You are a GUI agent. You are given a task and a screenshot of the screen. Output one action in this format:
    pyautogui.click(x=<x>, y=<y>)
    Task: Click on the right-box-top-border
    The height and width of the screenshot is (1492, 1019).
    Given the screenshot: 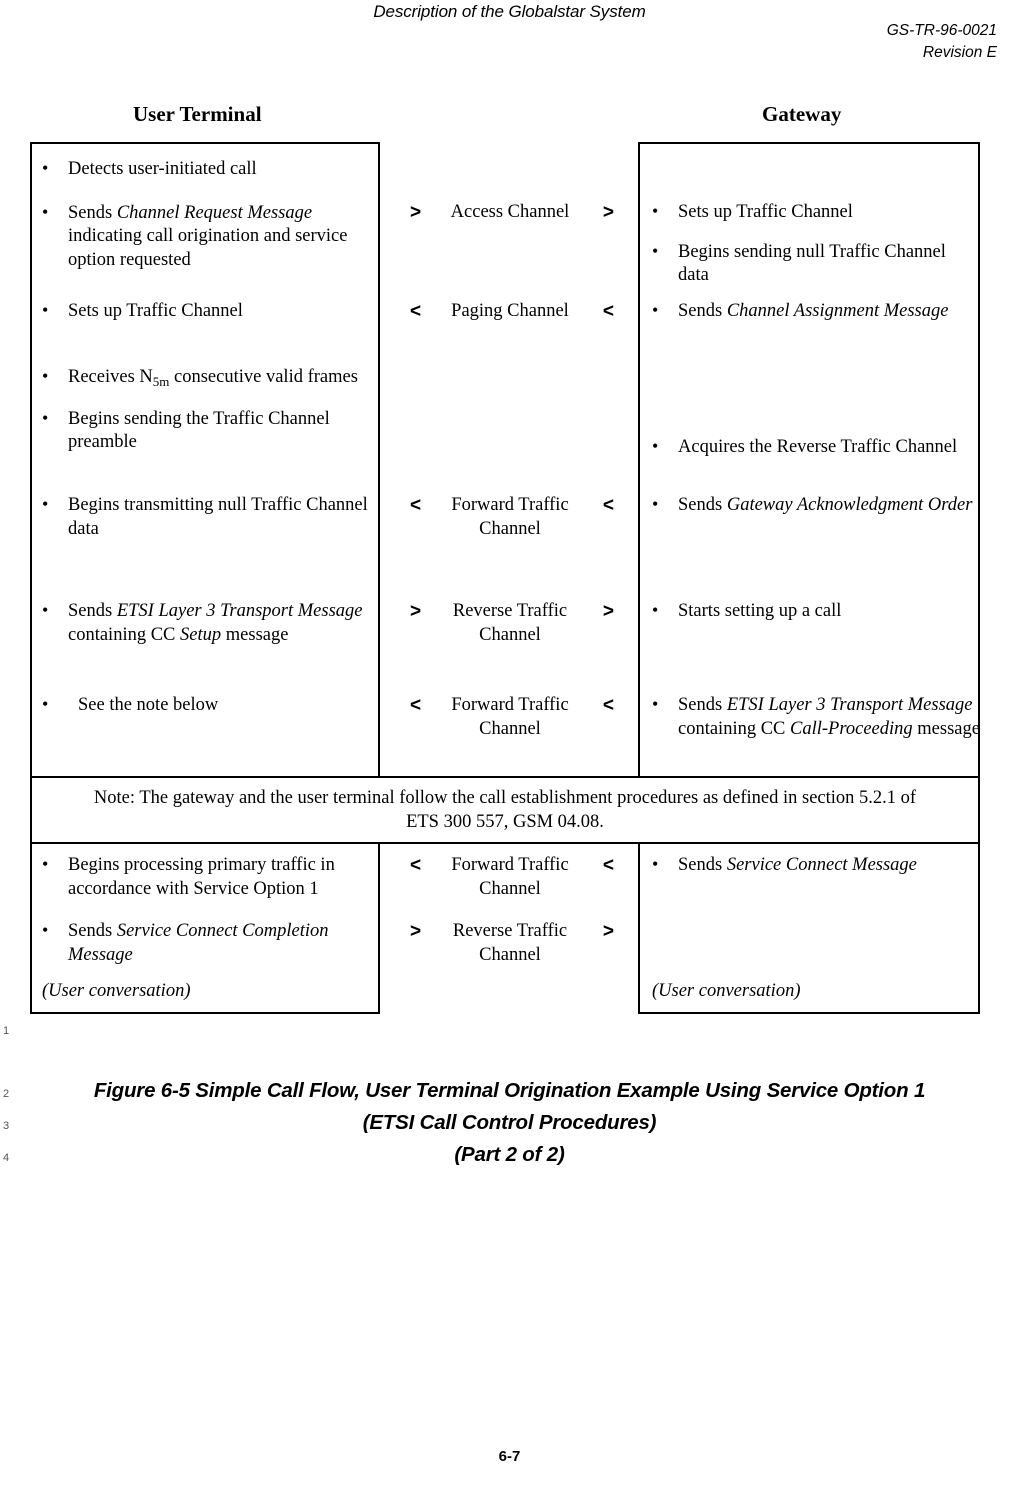 What is the action you would take?
    pyautogui.click(x=809, y=143)
    